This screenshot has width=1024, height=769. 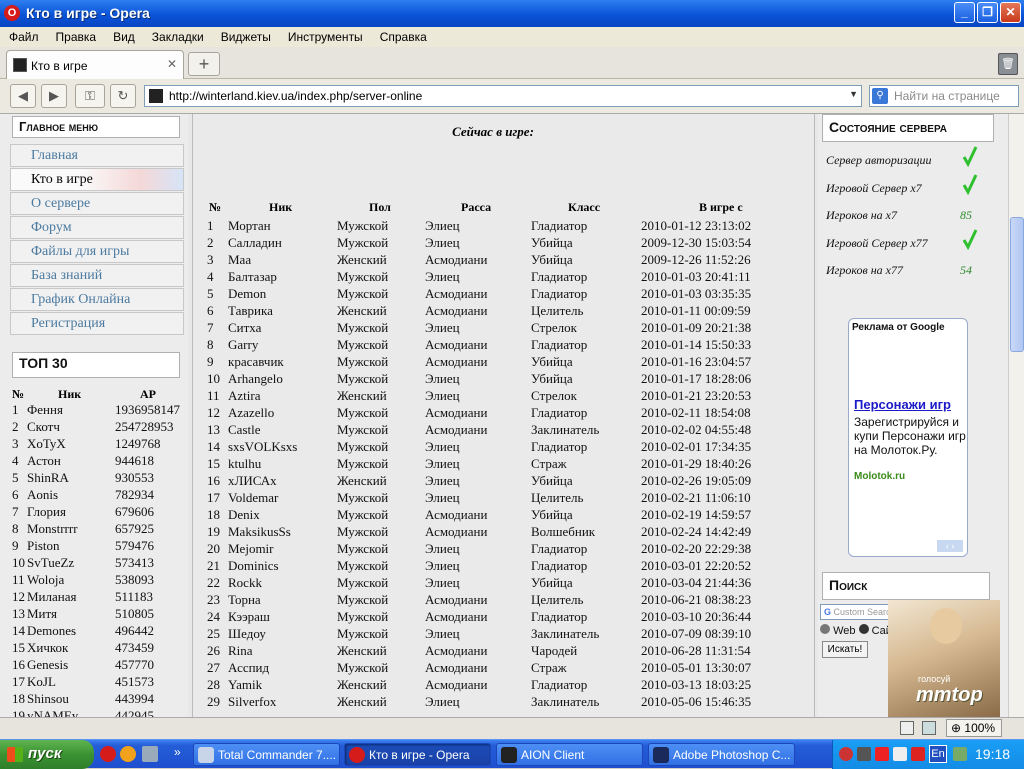 What do you see at coordinates (1010, 12) in the screenshot?
I see `close-button: ✕` at bounding box center [1010, 12].